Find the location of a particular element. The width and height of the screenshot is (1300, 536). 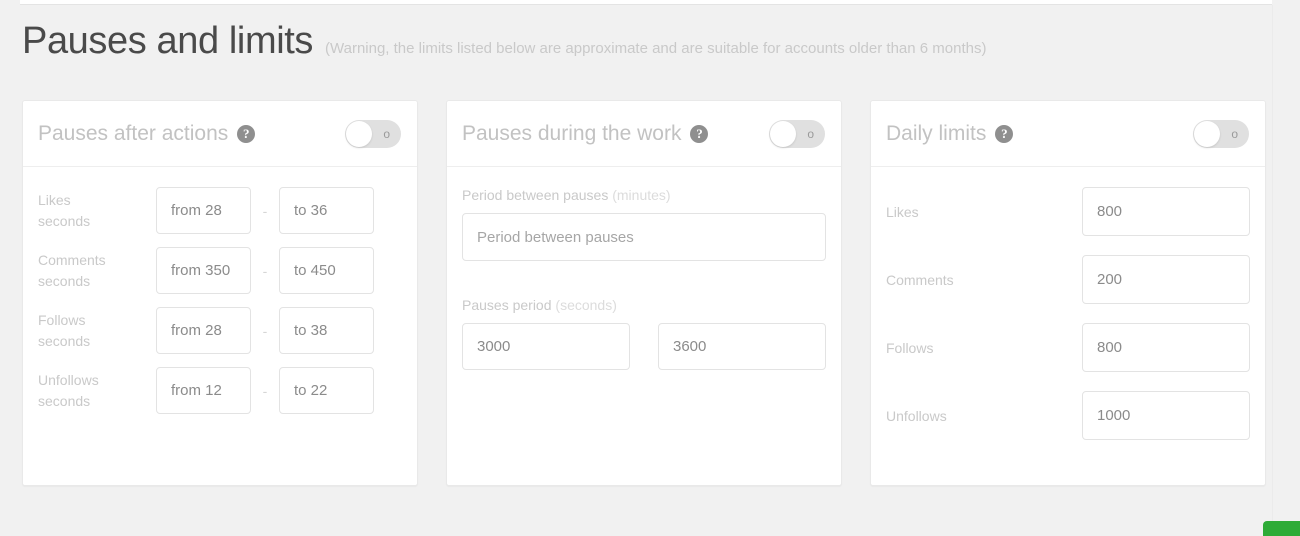

range-label-main: Comments is located at coordinates (72, 260).